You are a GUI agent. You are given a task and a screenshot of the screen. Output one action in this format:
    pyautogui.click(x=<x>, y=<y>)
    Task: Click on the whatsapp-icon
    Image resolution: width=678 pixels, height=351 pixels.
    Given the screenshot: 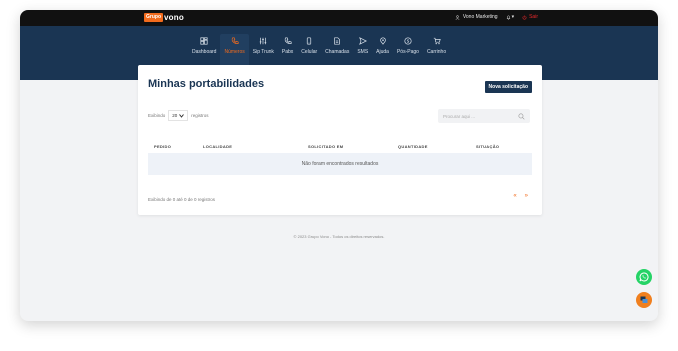 What is the action you would take?
    pyautogui.click(x=644, y=277)
    